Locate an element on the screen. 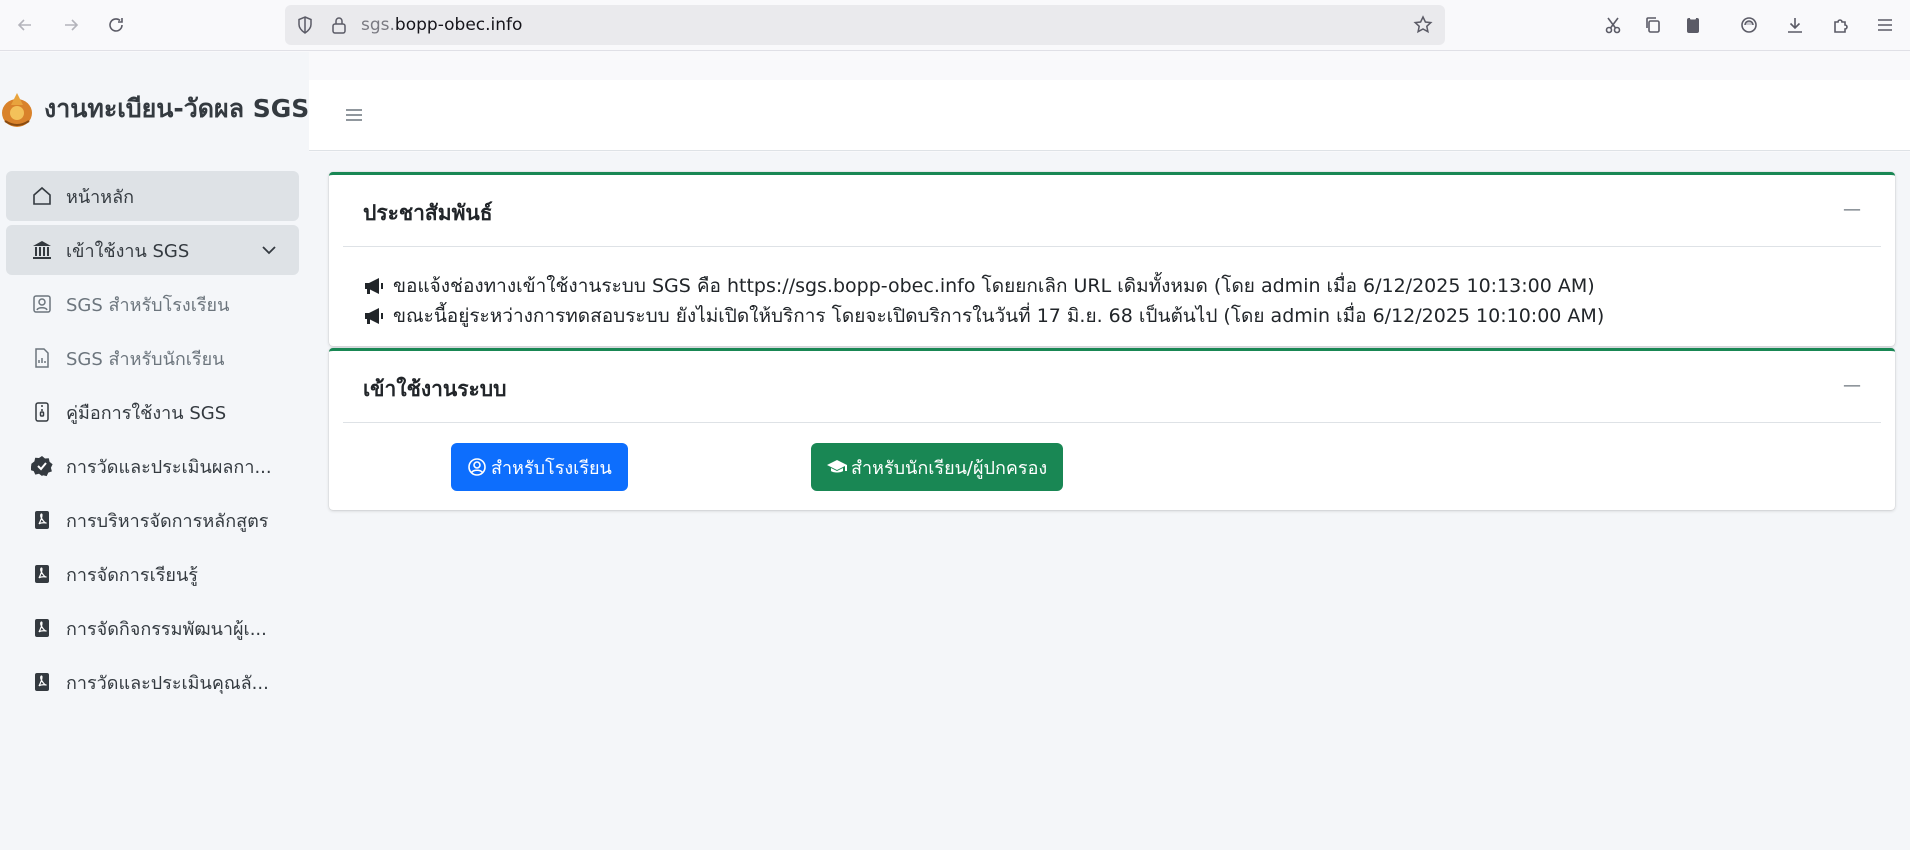 The image size is (1910, 850). shield-icon is located at coordinates (305, 25).